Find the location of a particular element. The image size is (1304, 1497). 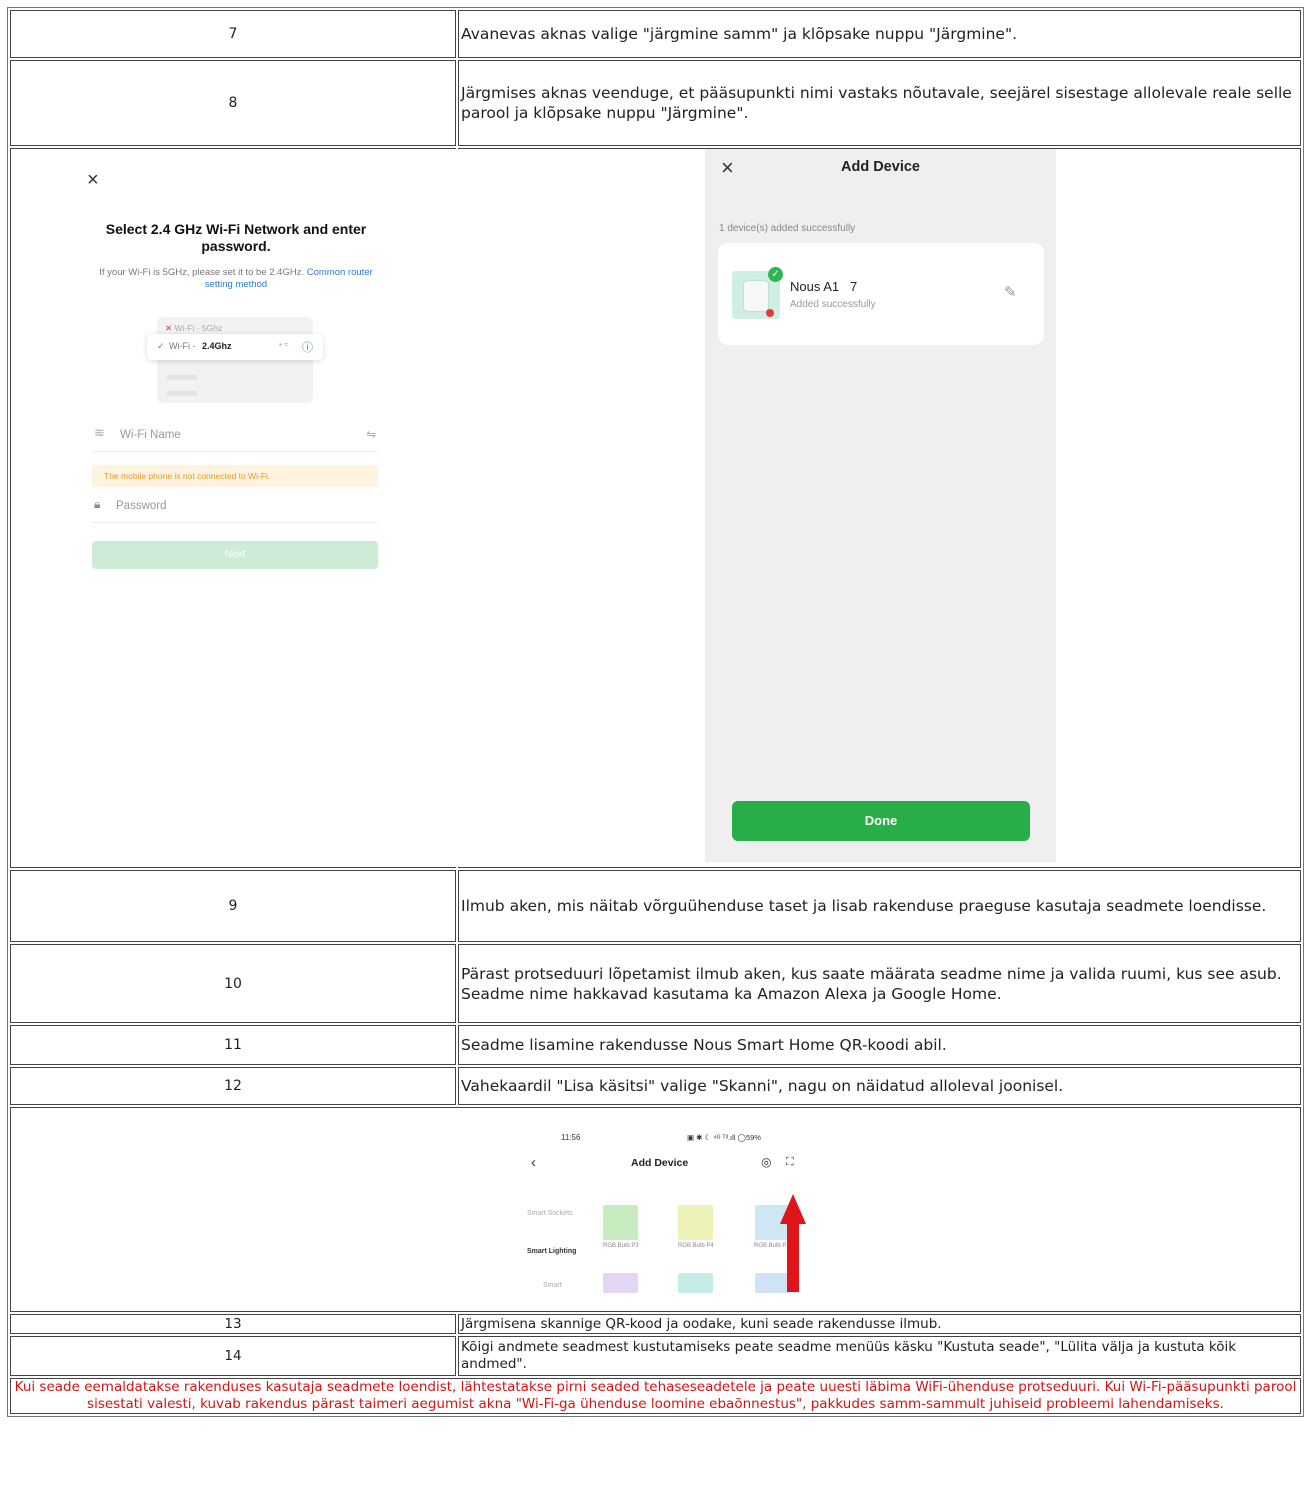

network-24g-prefix: Wi-Fi - is located at coordinates (182, 346).